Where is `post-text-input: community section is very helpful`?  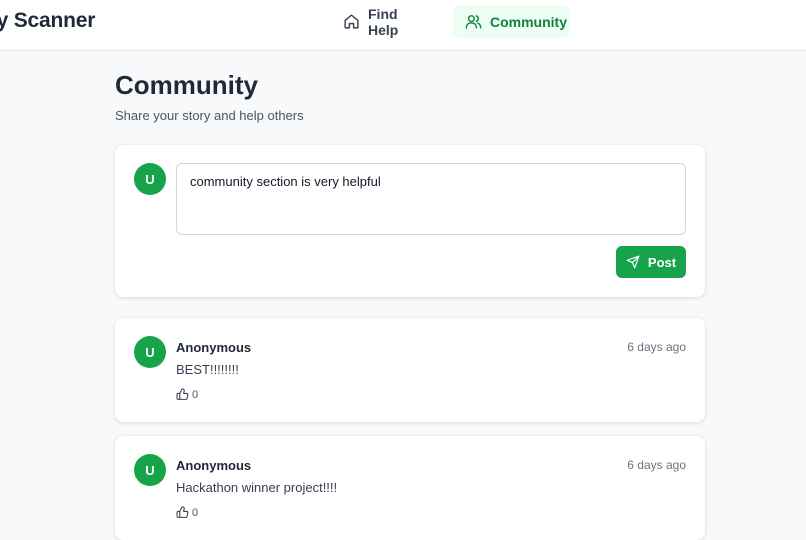
post-text-input: community section is very helpful is located at coordinates (431, 199).